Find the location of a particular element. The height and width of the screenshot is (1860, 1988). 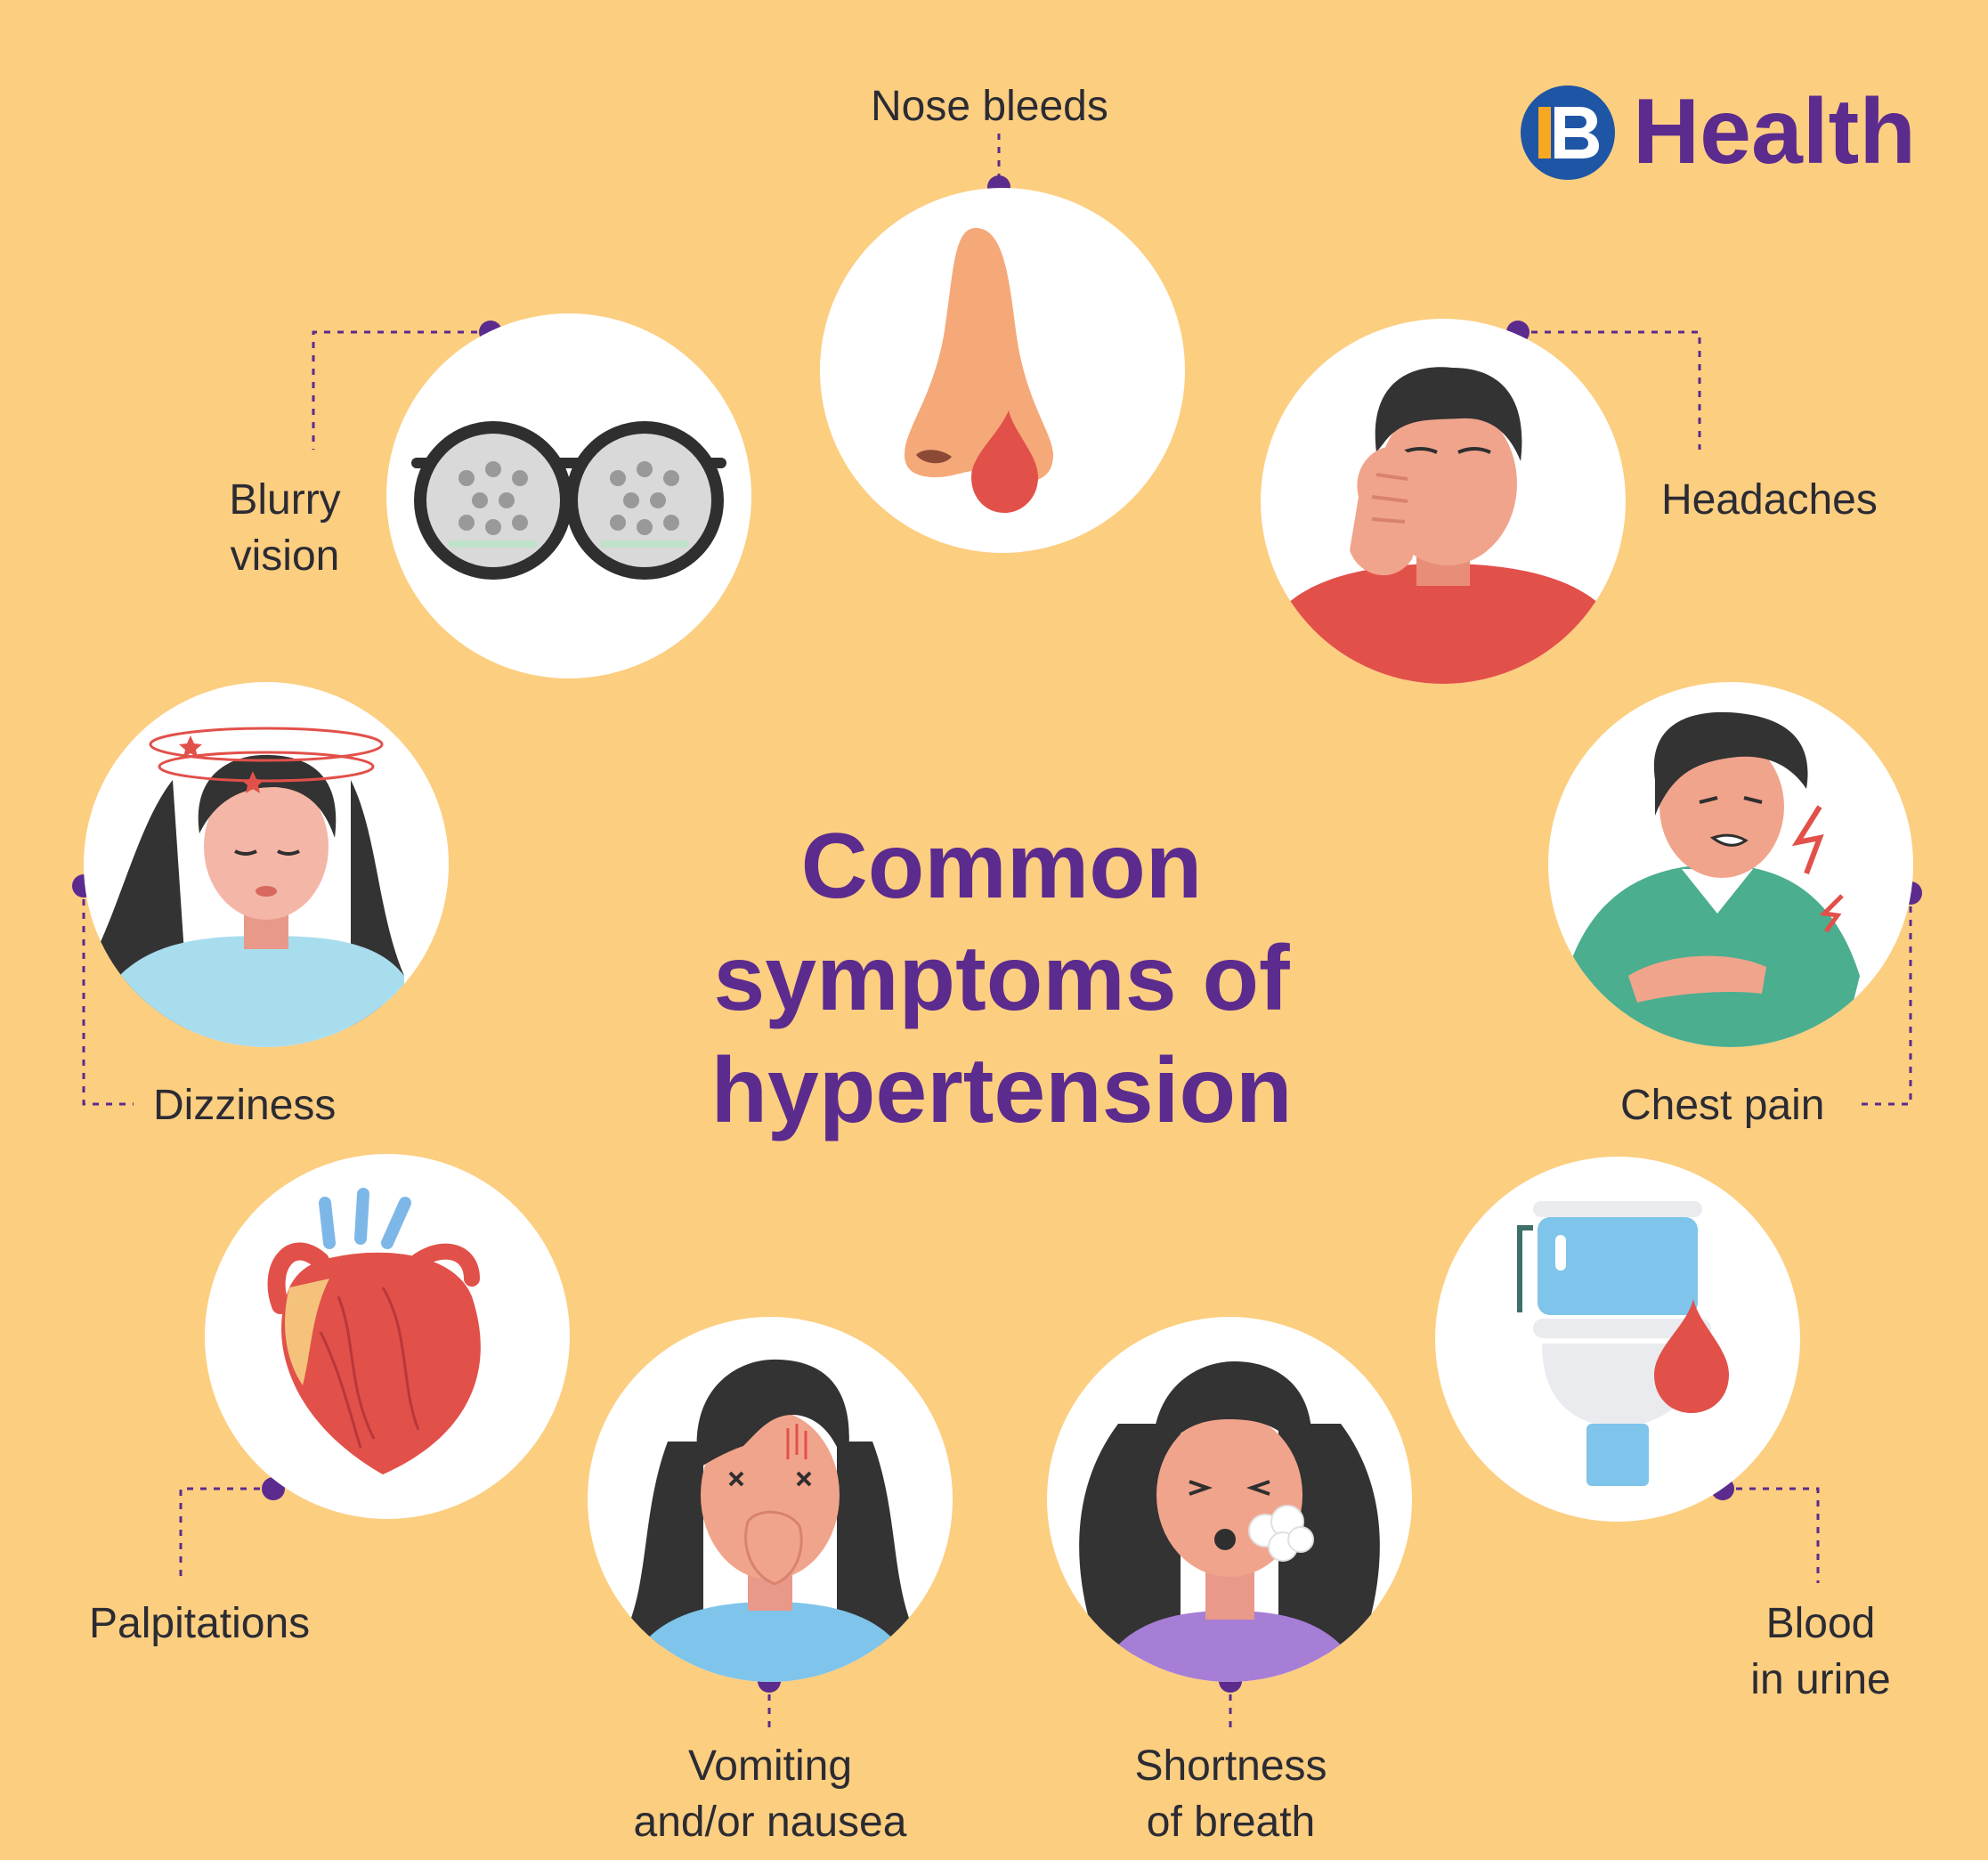

dizzy-woman-icon is located at coordinates (244, 887).